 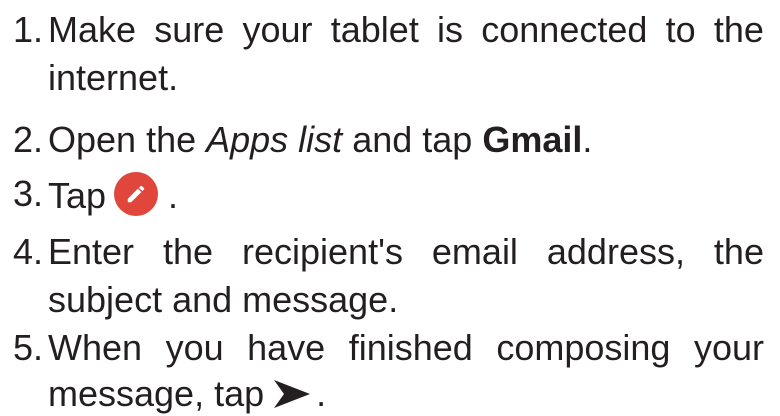 What do you see at coordinates (292, 394) in the screenshot?
I see `send-arrow-icon` at bounding box center [292, 394].